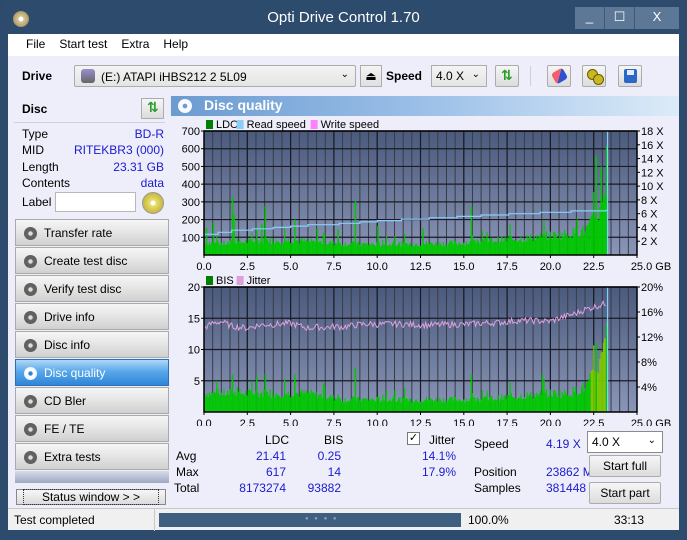 This screenshot has height=540, width=687. What do you see at coordinates (92, 428) in the screenshot?
I see `nav-fe-te: FE / TE` at bounding box center [92, 428].